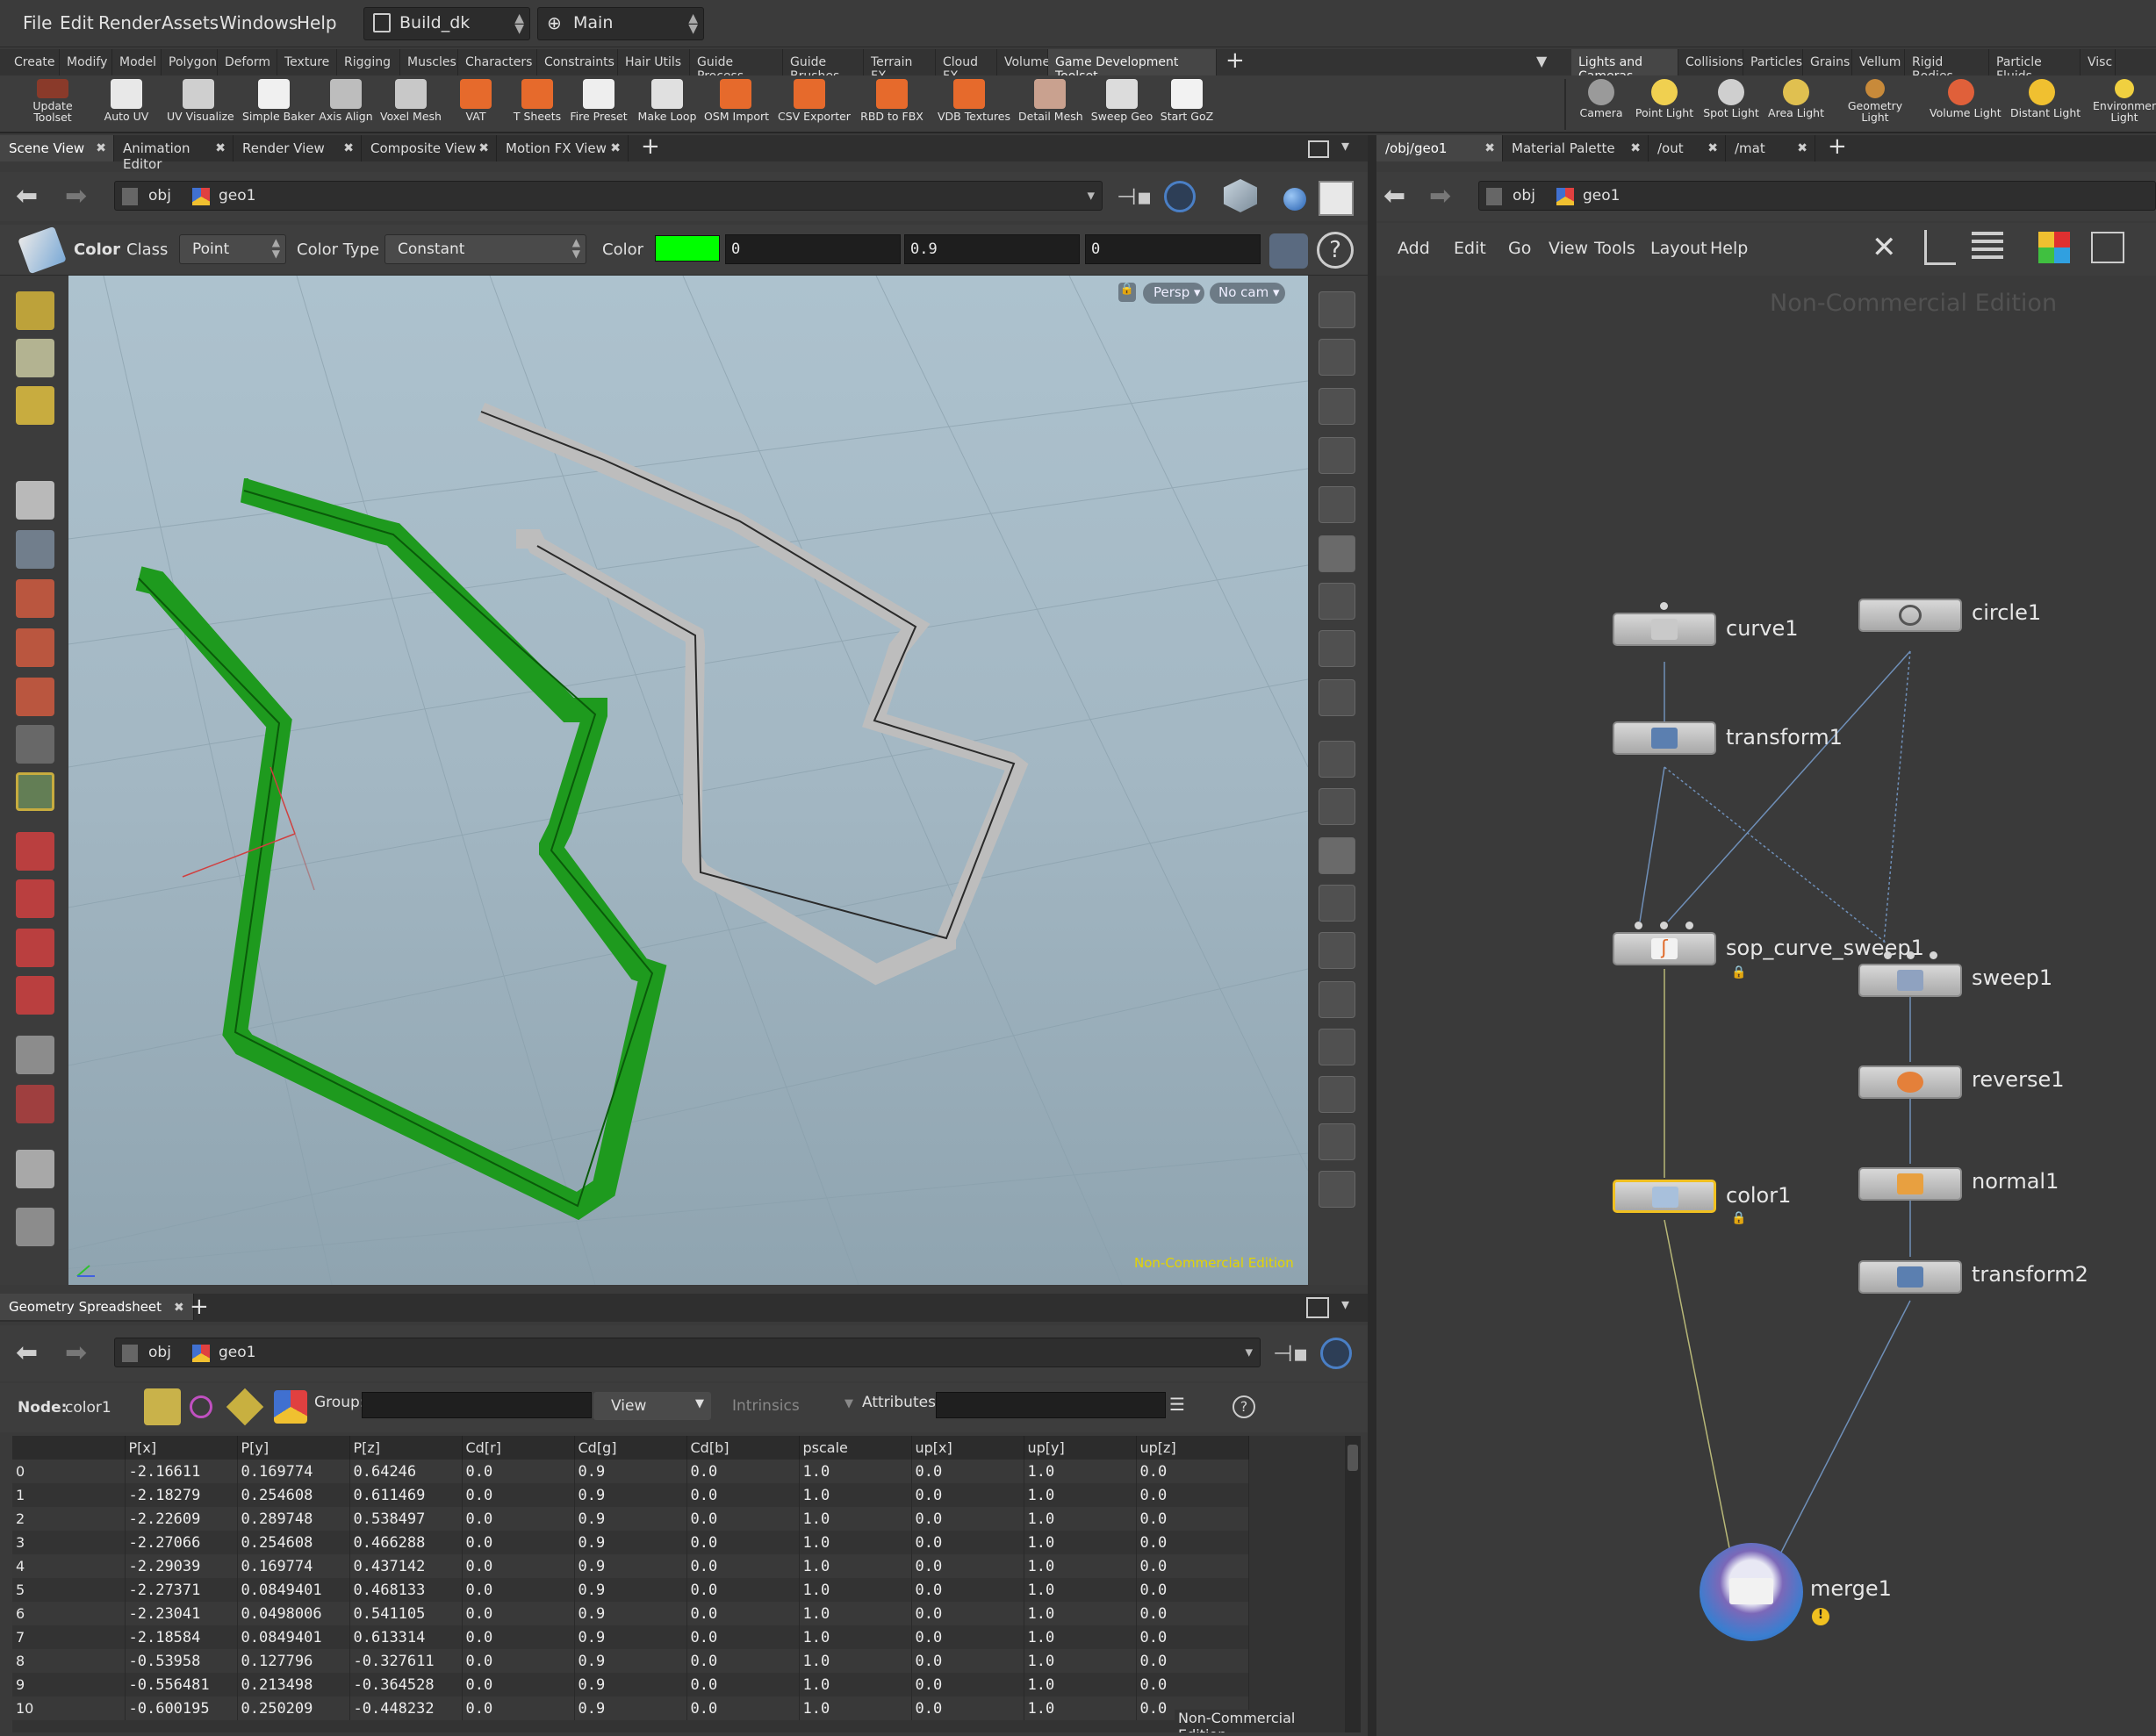 The width and height of the screenshot is (2156, 1736). What do you see at coordinates (35, 500) in the screenshot?
I see `select-arrow-icon` at bounding box center [35, 500].